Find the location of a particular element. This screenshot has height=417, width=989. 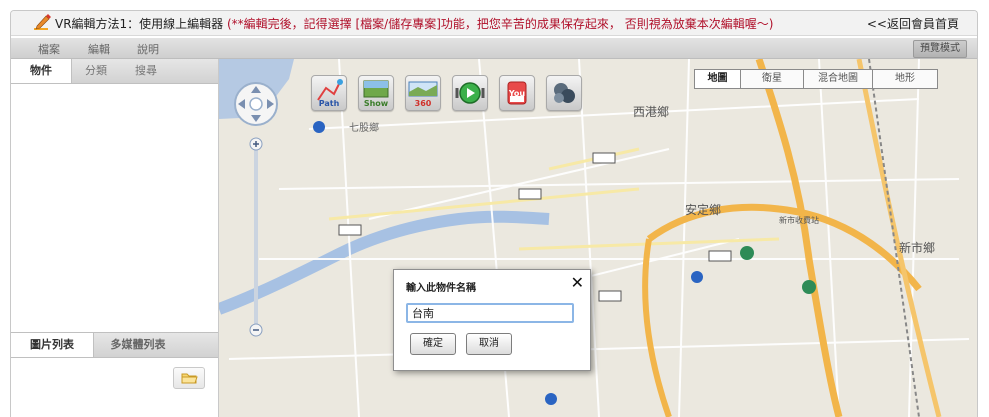

map-pan-control is located at coordinates (256, 104).